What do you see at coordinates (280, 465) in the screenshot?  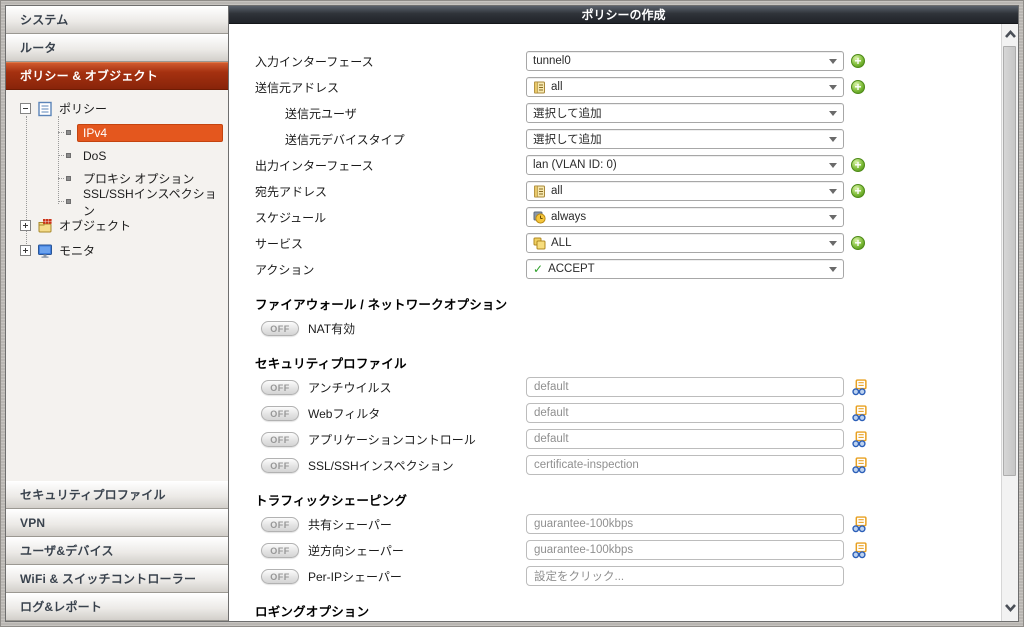 I see `ssl-inspection-toggle: OFF` at bounding box center [280, 465].